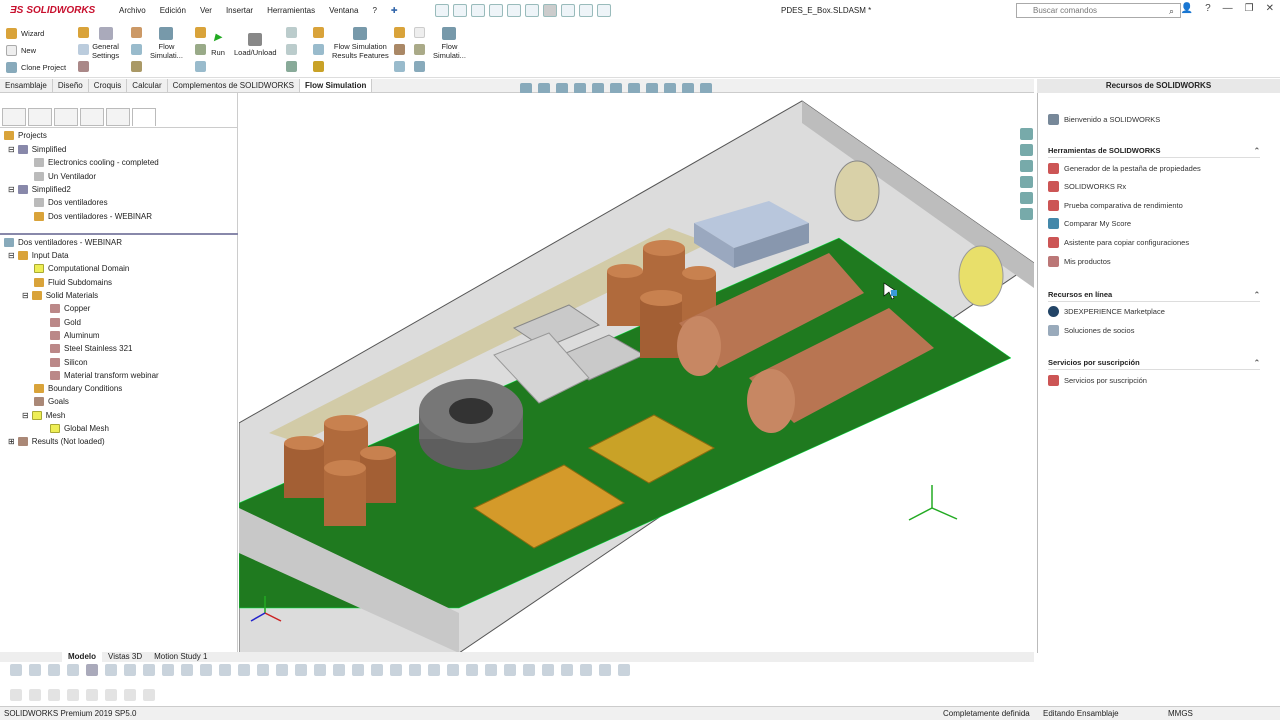  What do you see at coordinates (394, 10) in the screenshot?
I see `pin-icon: ✚` at bounding box center [394, 10].